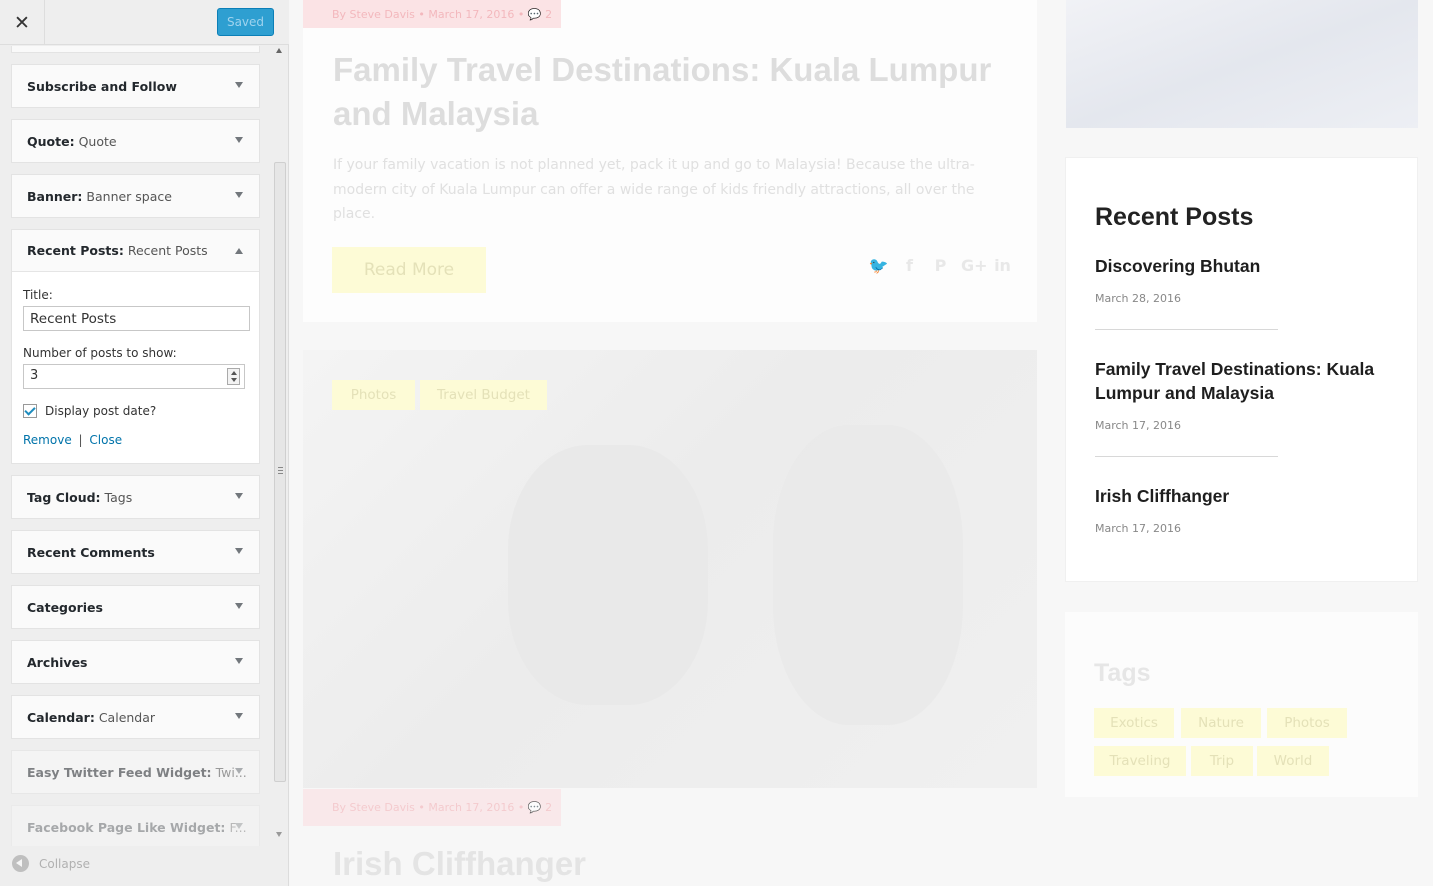 The image size is (1433, 886). What do you see at coordinates (126, 827) in the screenshot?
I see `widget-title: Facebook Page Like Widget:` at bounding box center [126, 827].